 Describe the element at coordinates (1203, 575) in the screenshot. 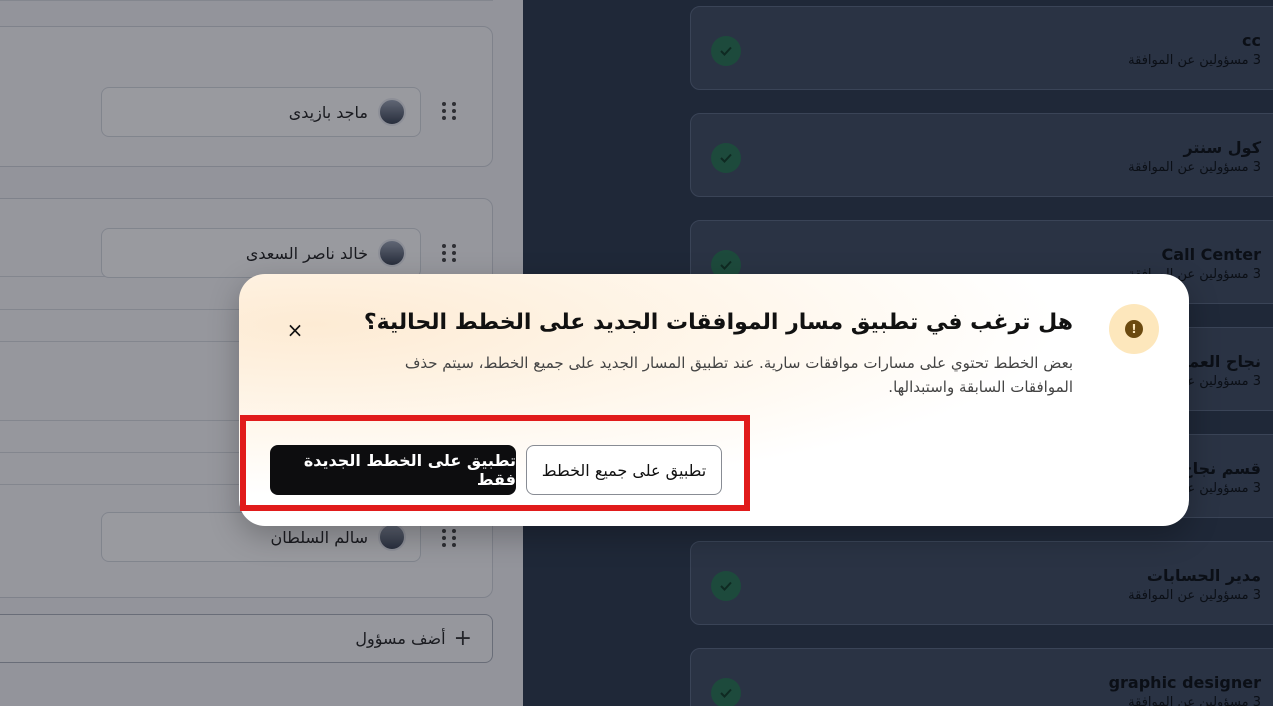

I see `role-title: مدير الحسابات` at that location.